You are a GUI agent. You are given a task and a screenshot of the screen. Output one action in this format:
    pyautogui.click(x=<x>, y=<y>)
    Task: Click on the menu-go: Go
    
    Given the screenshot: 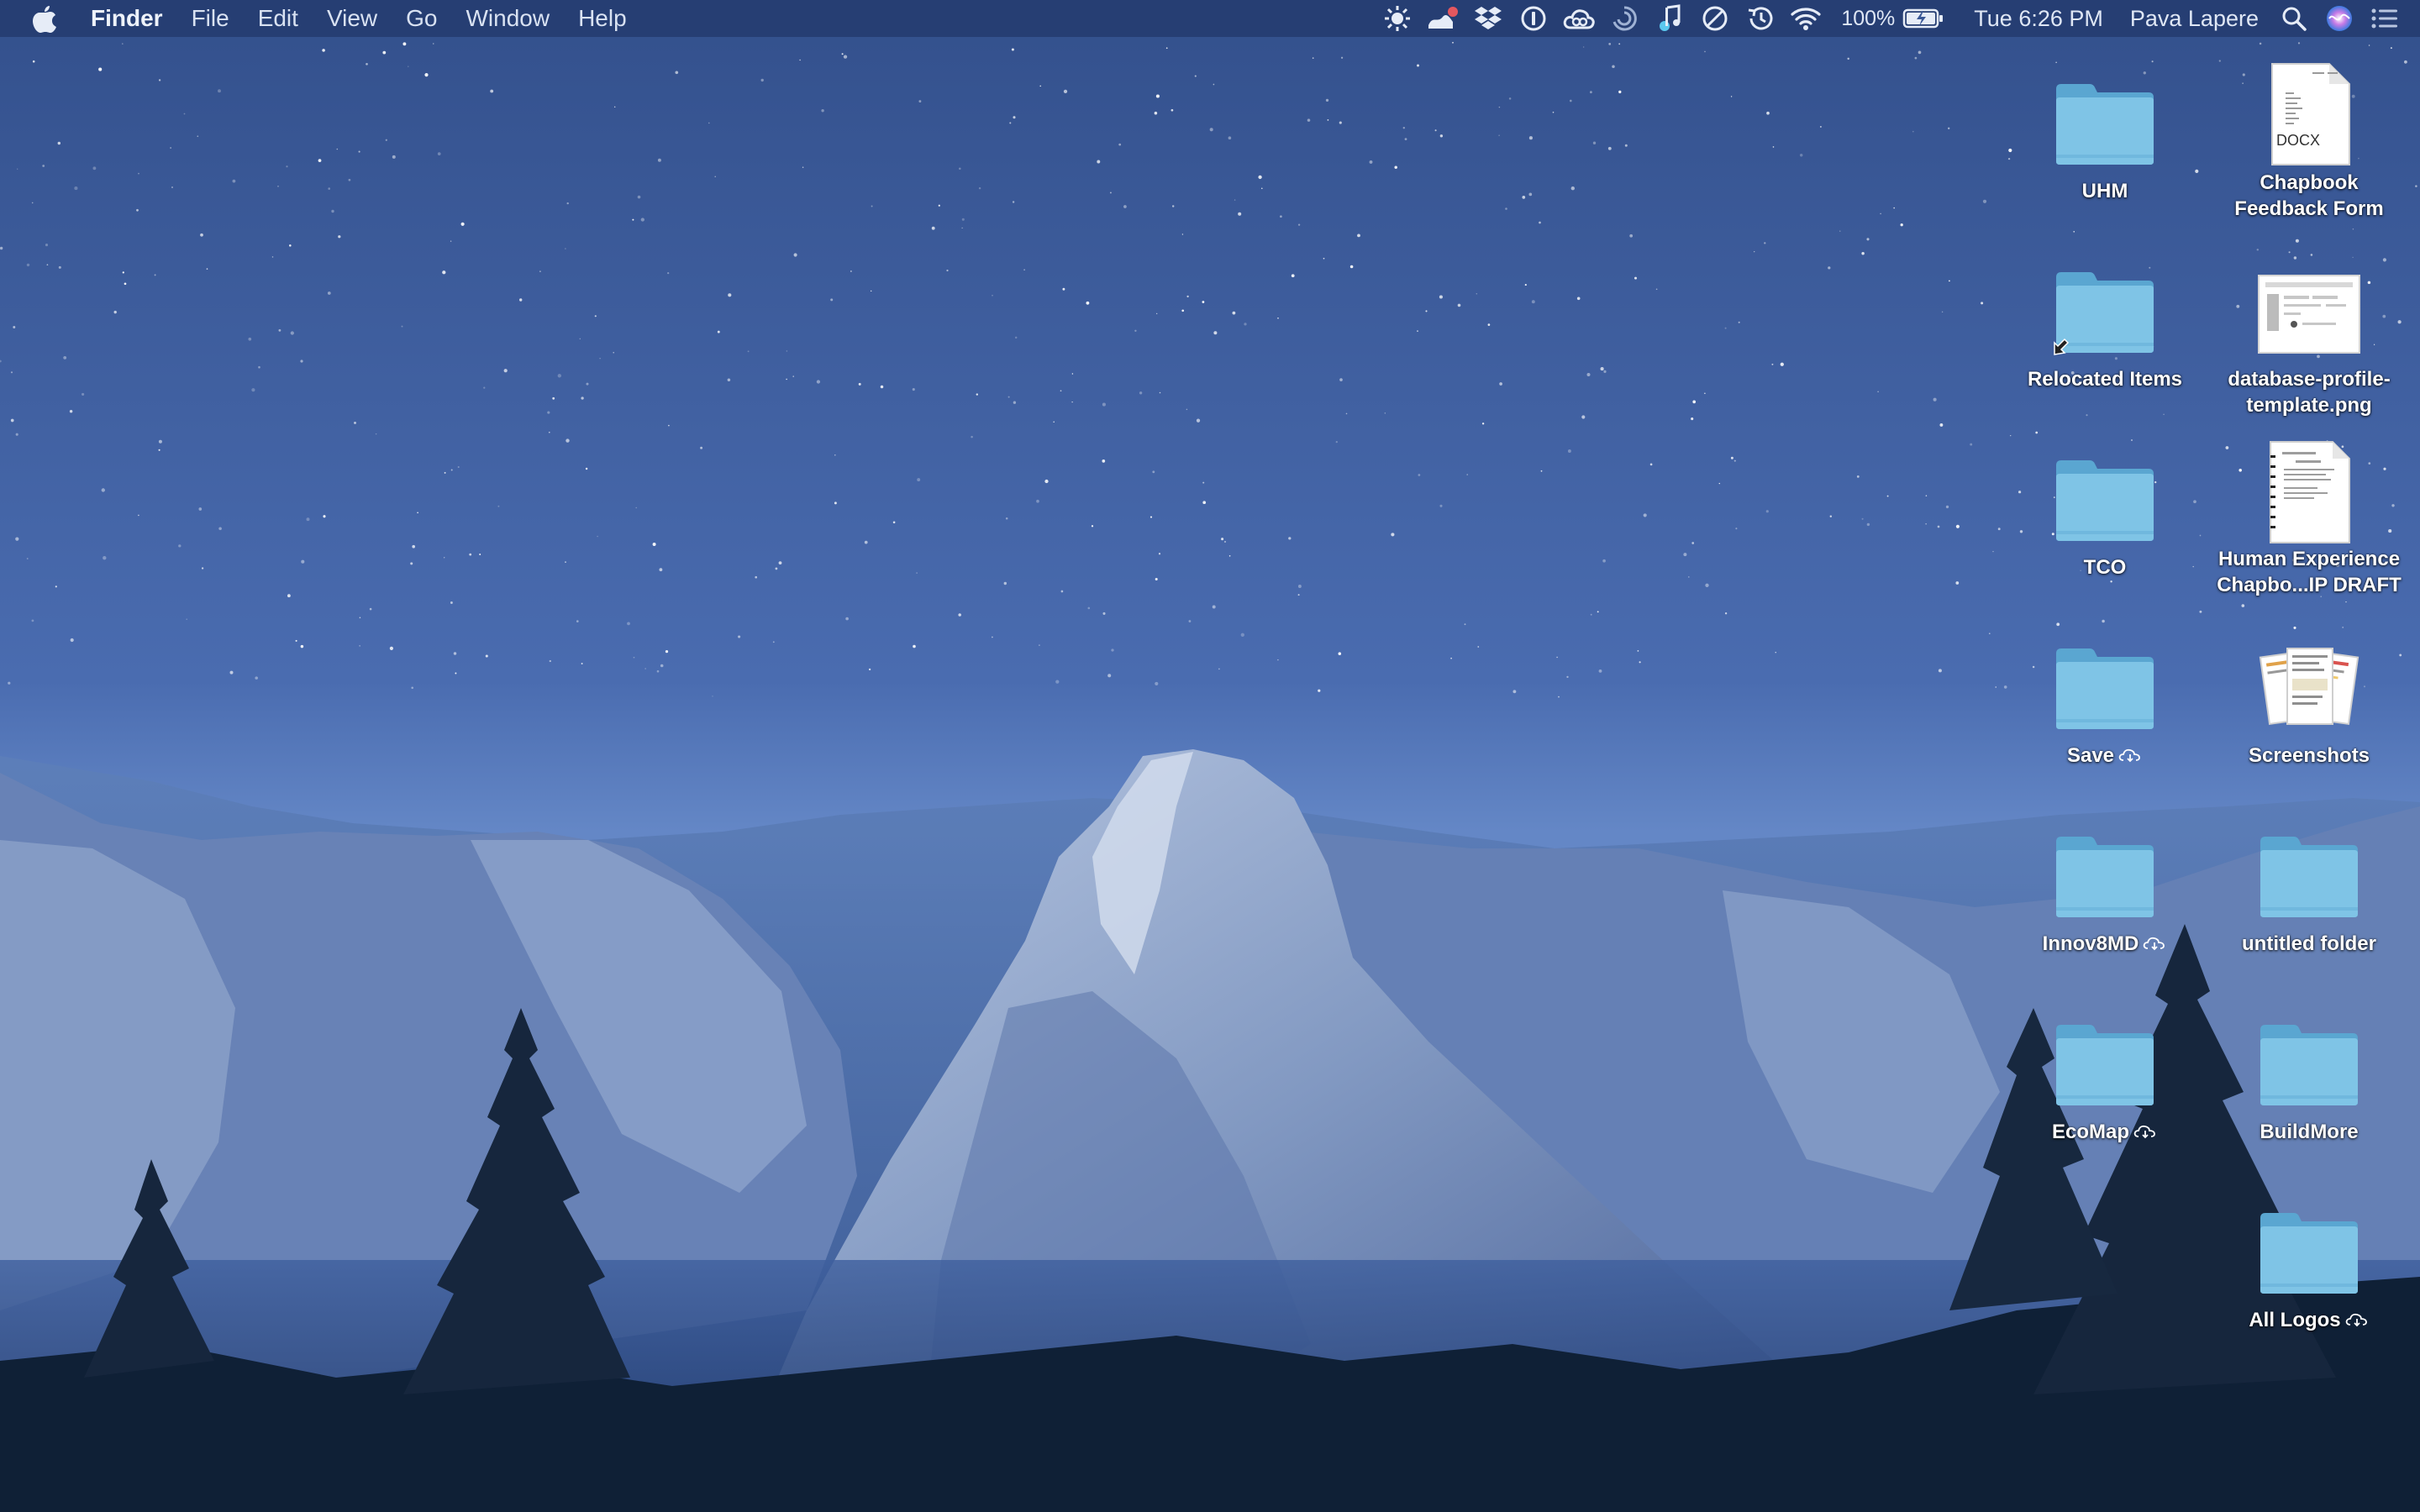 What is the action you would take?
    pyautogui.click(x=421, y=18)
    